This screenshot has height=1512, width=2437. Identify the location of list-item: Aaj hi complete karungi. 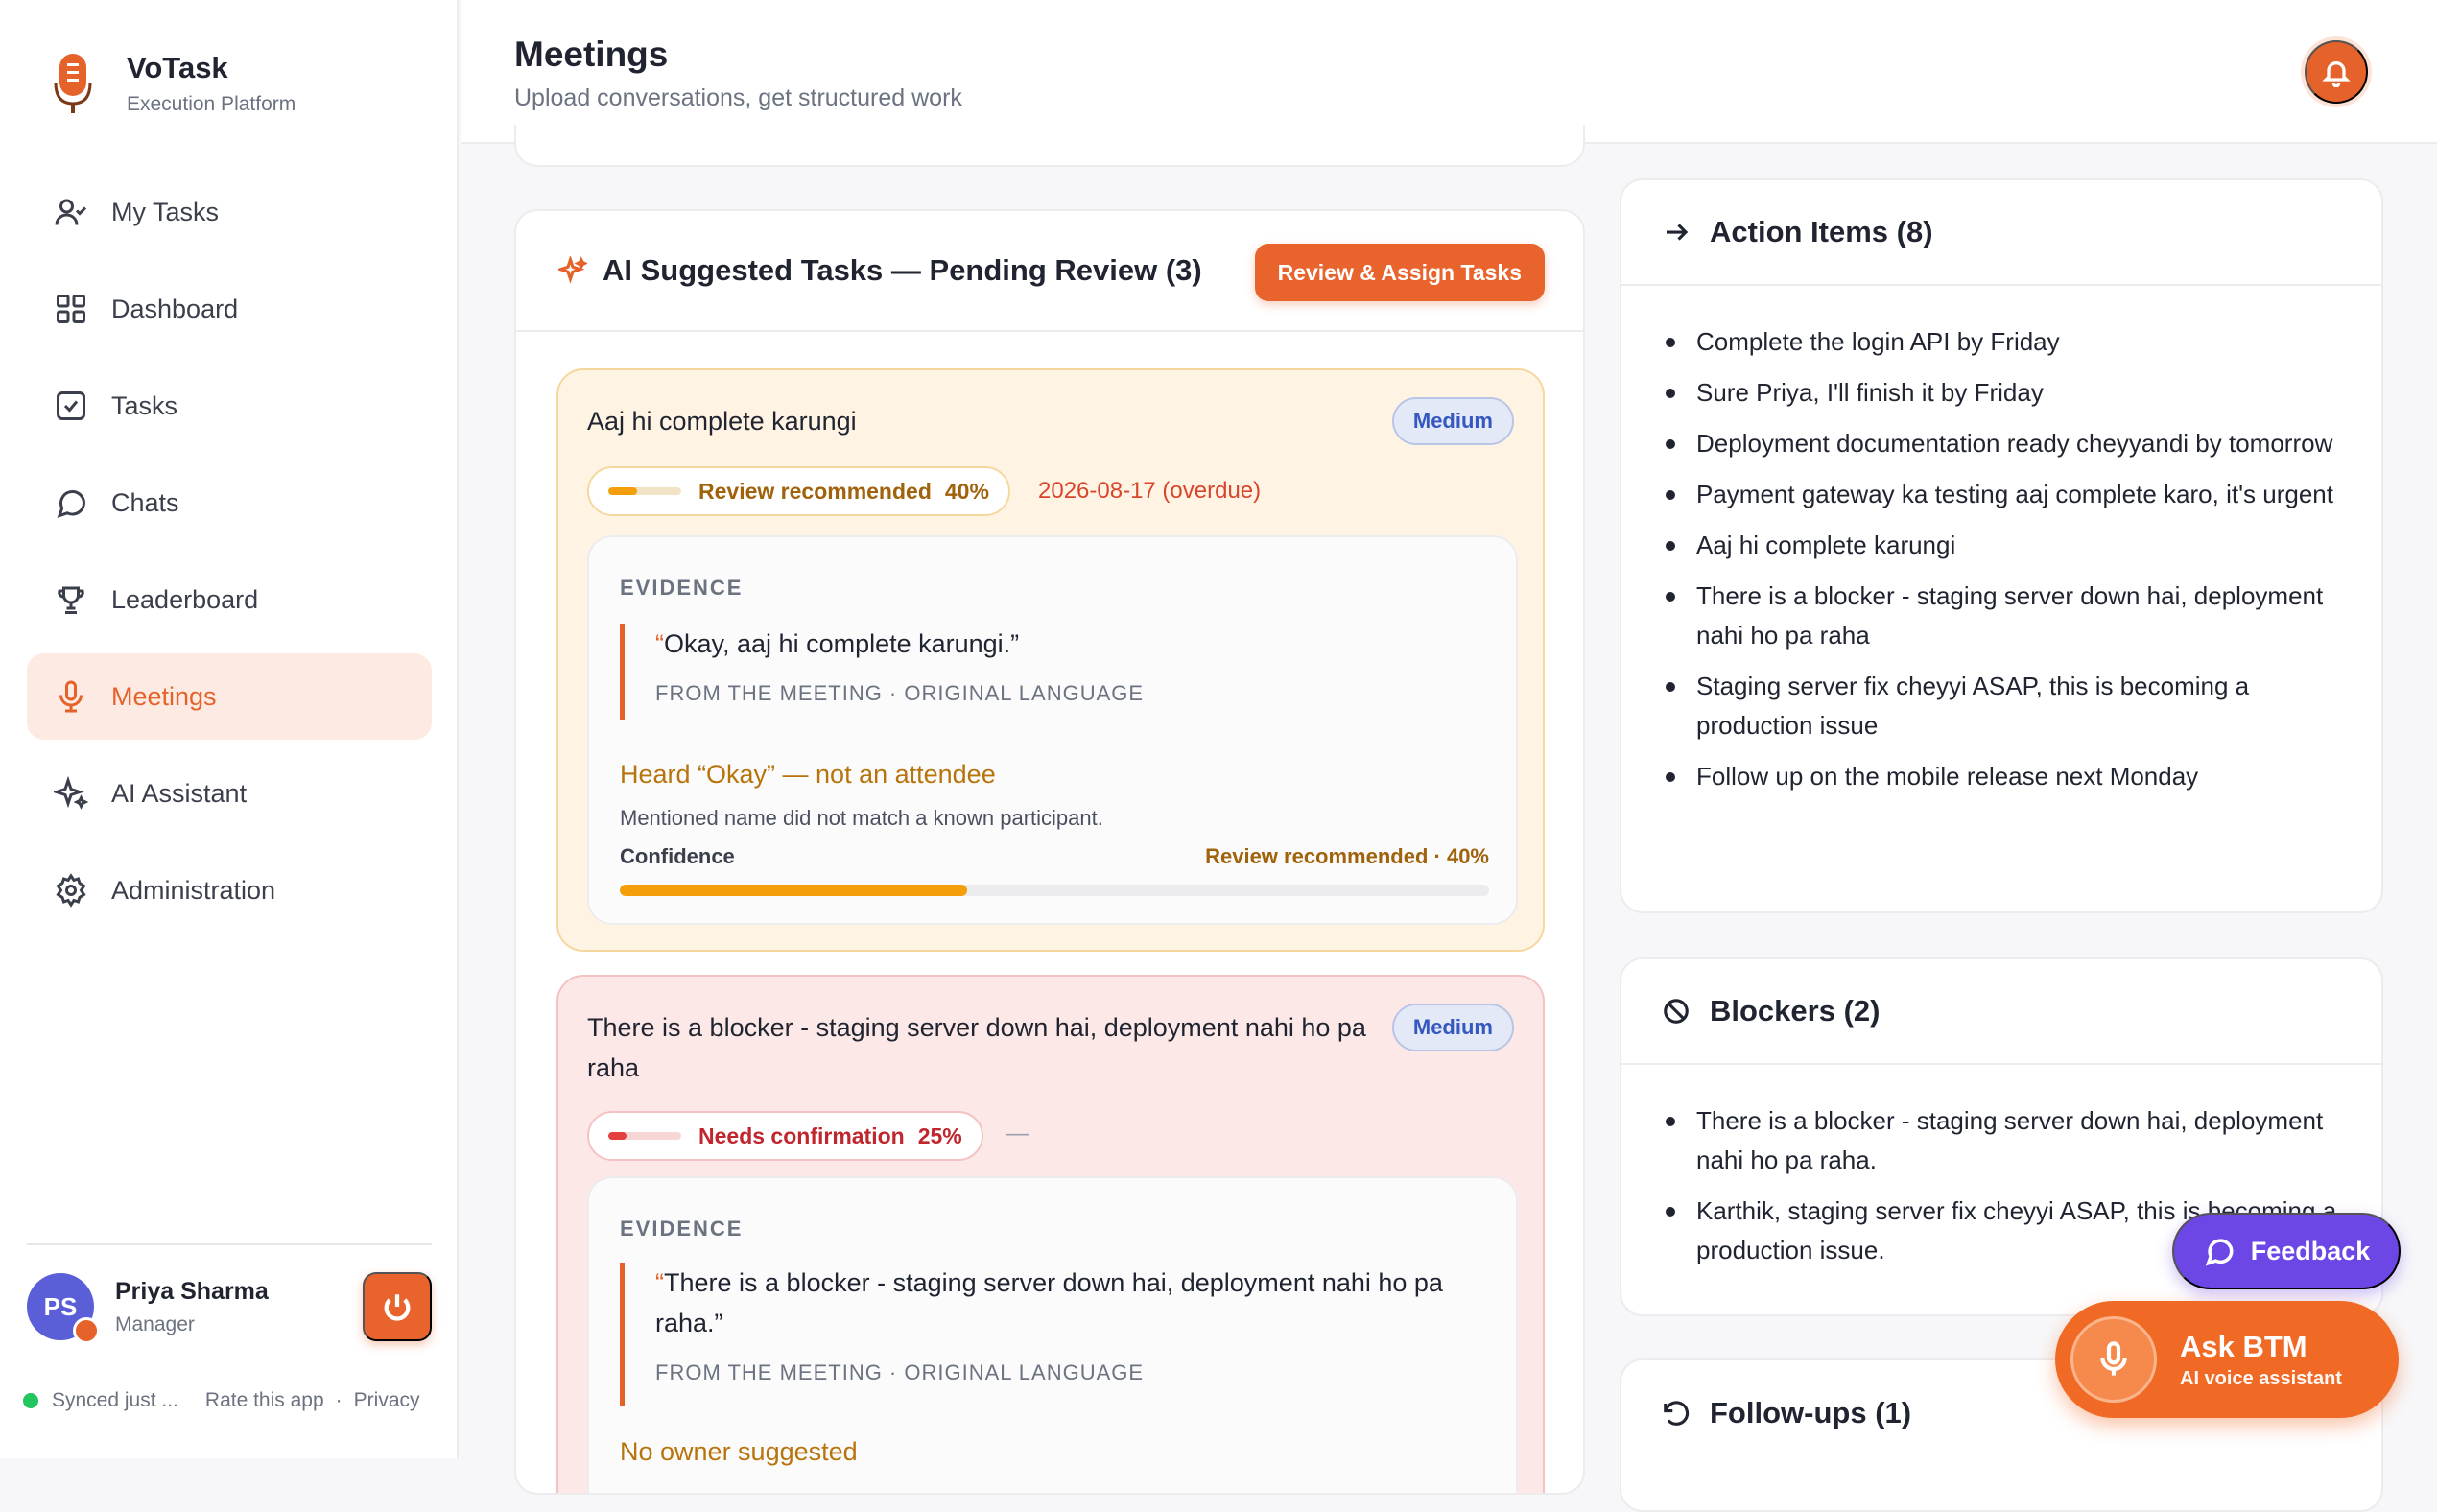
(2002, 545).